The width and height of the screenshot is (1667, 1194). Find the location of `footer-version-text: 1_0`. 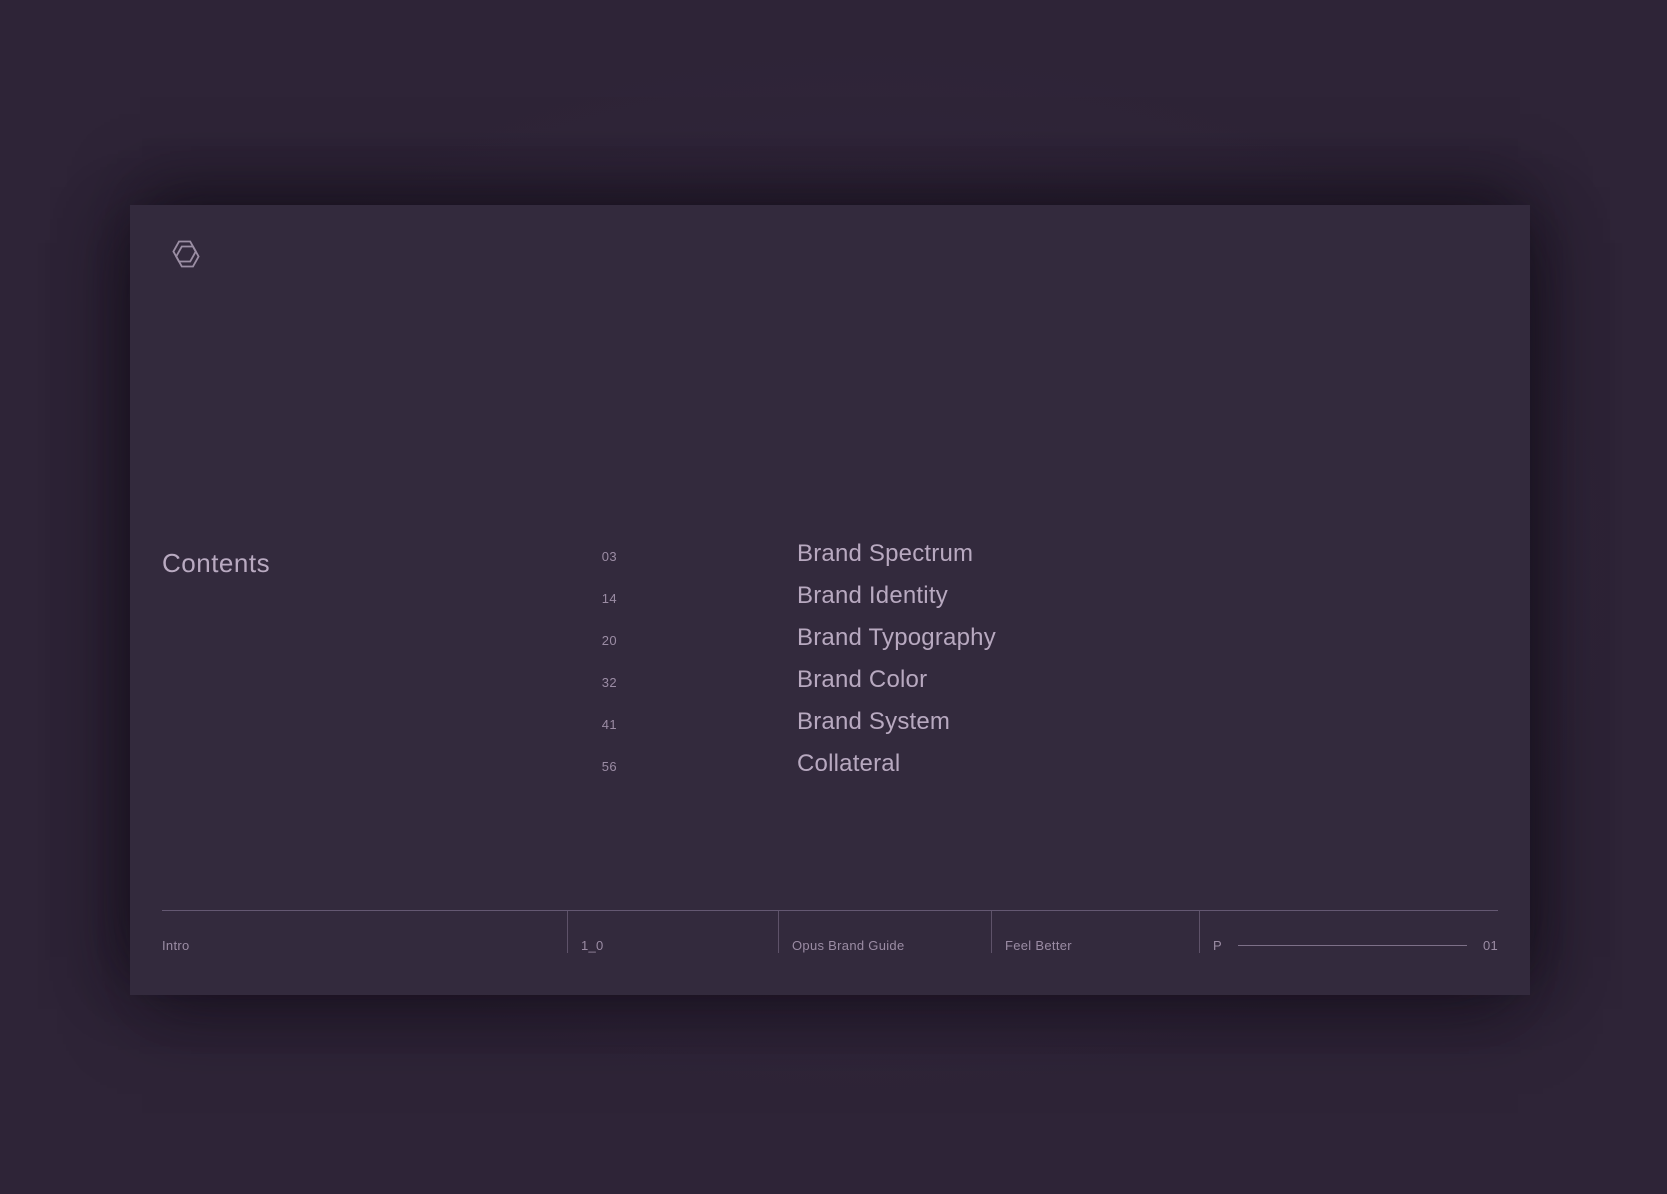

footer-version-text: 1_0 is located at coordinates (592, 945).